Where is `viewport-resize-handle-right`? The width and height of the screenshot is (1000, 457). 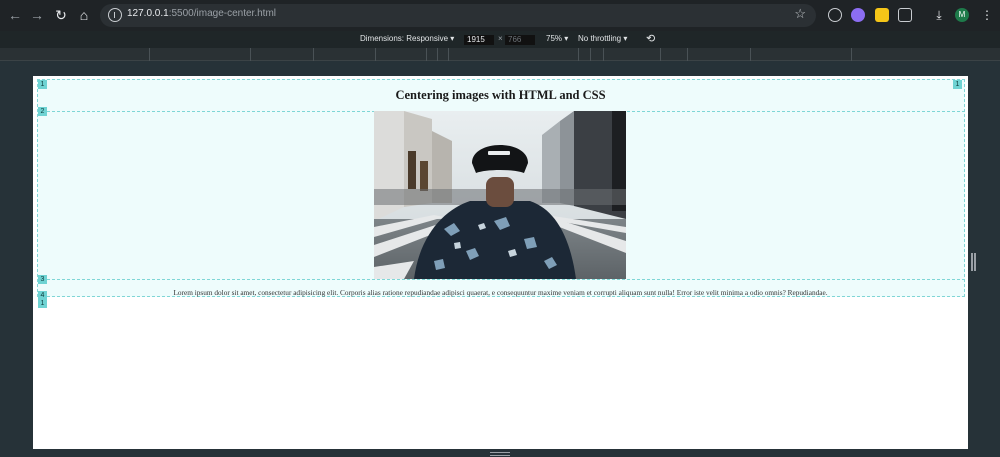 viewport-resize-handle-right is located at coordinates (973, 262).